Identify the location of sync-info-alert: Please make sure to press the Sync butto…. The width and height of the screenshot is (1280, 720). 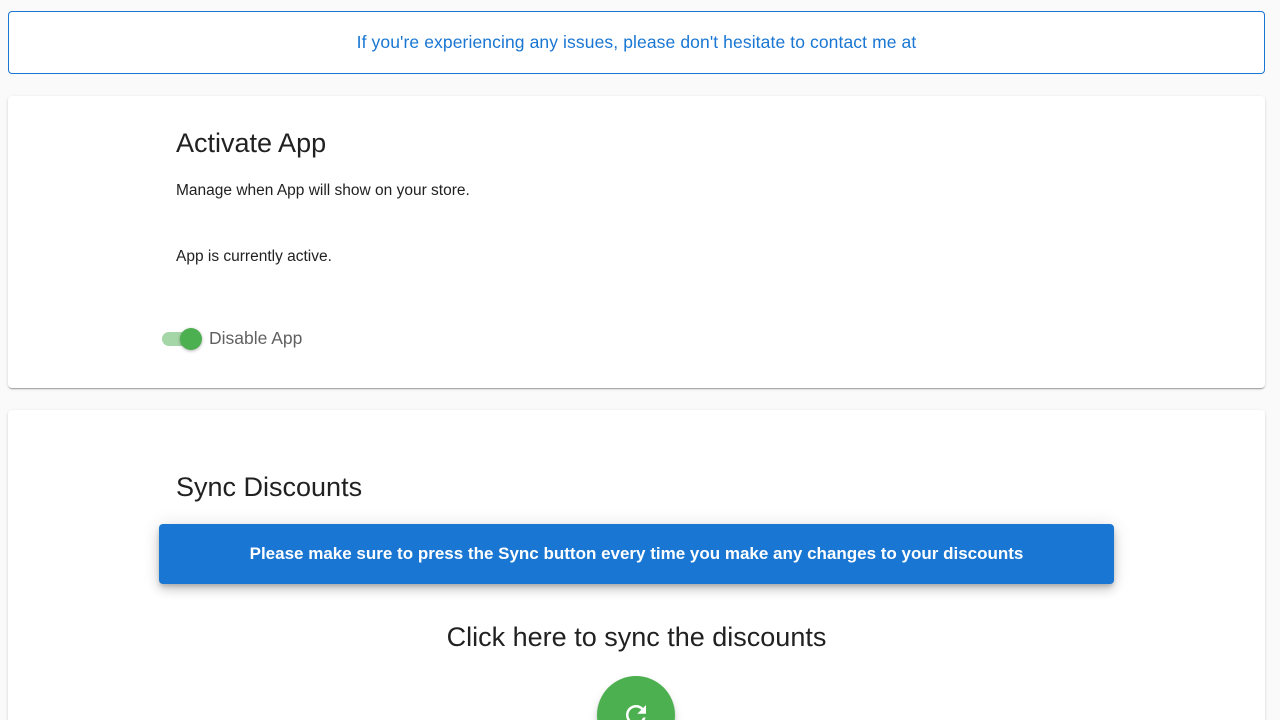
(636, 554).